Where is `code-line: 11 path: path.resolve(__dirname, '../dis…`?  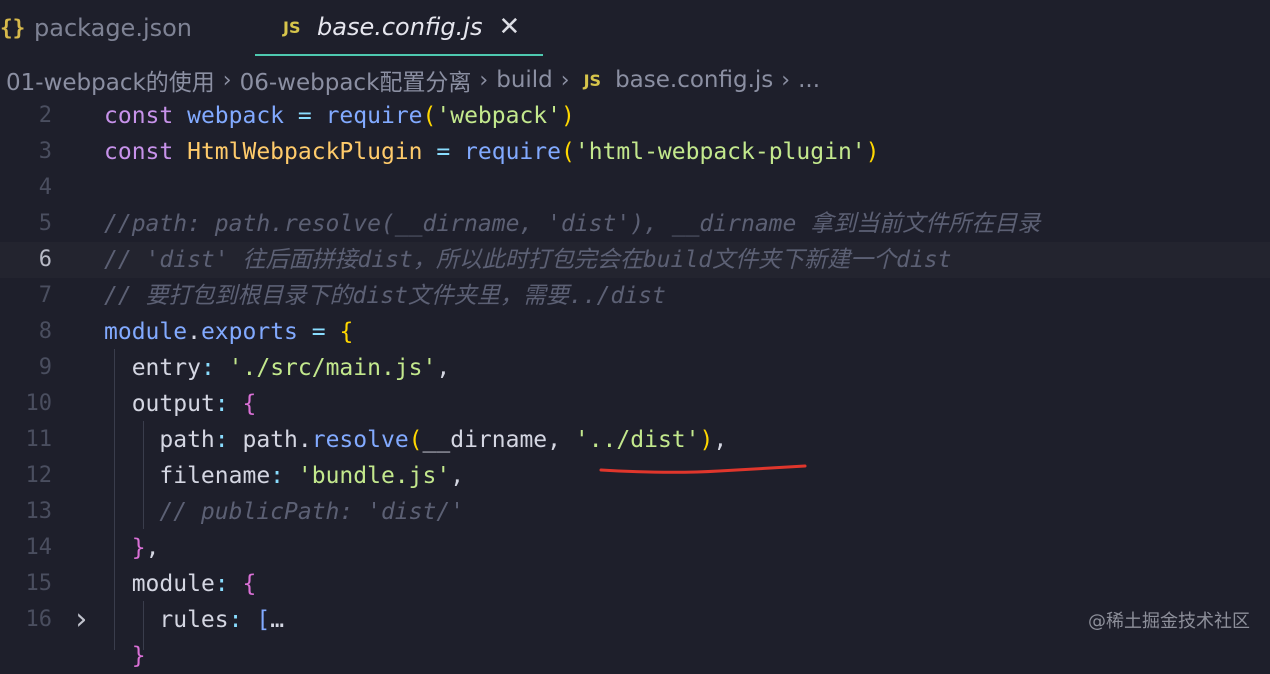 code-line: 11 path: path.resolve(__dirname, '../dis… is located at coordinates (635, 440).